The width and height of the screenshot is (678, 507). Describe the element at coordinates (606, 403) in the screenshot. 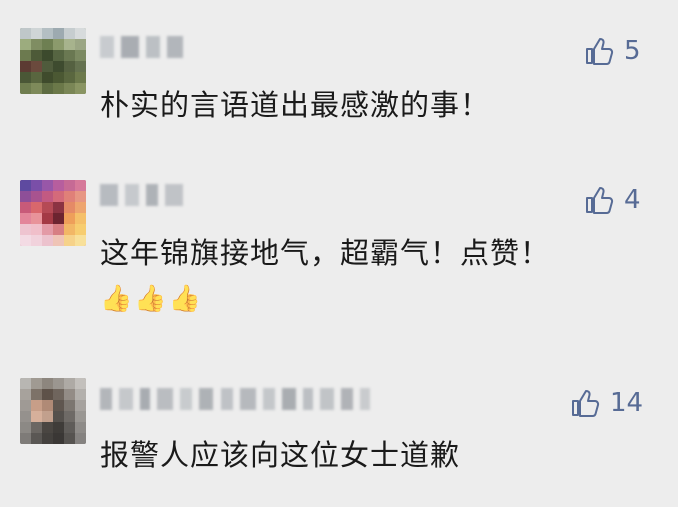

I see `like-button: 14` at that location.